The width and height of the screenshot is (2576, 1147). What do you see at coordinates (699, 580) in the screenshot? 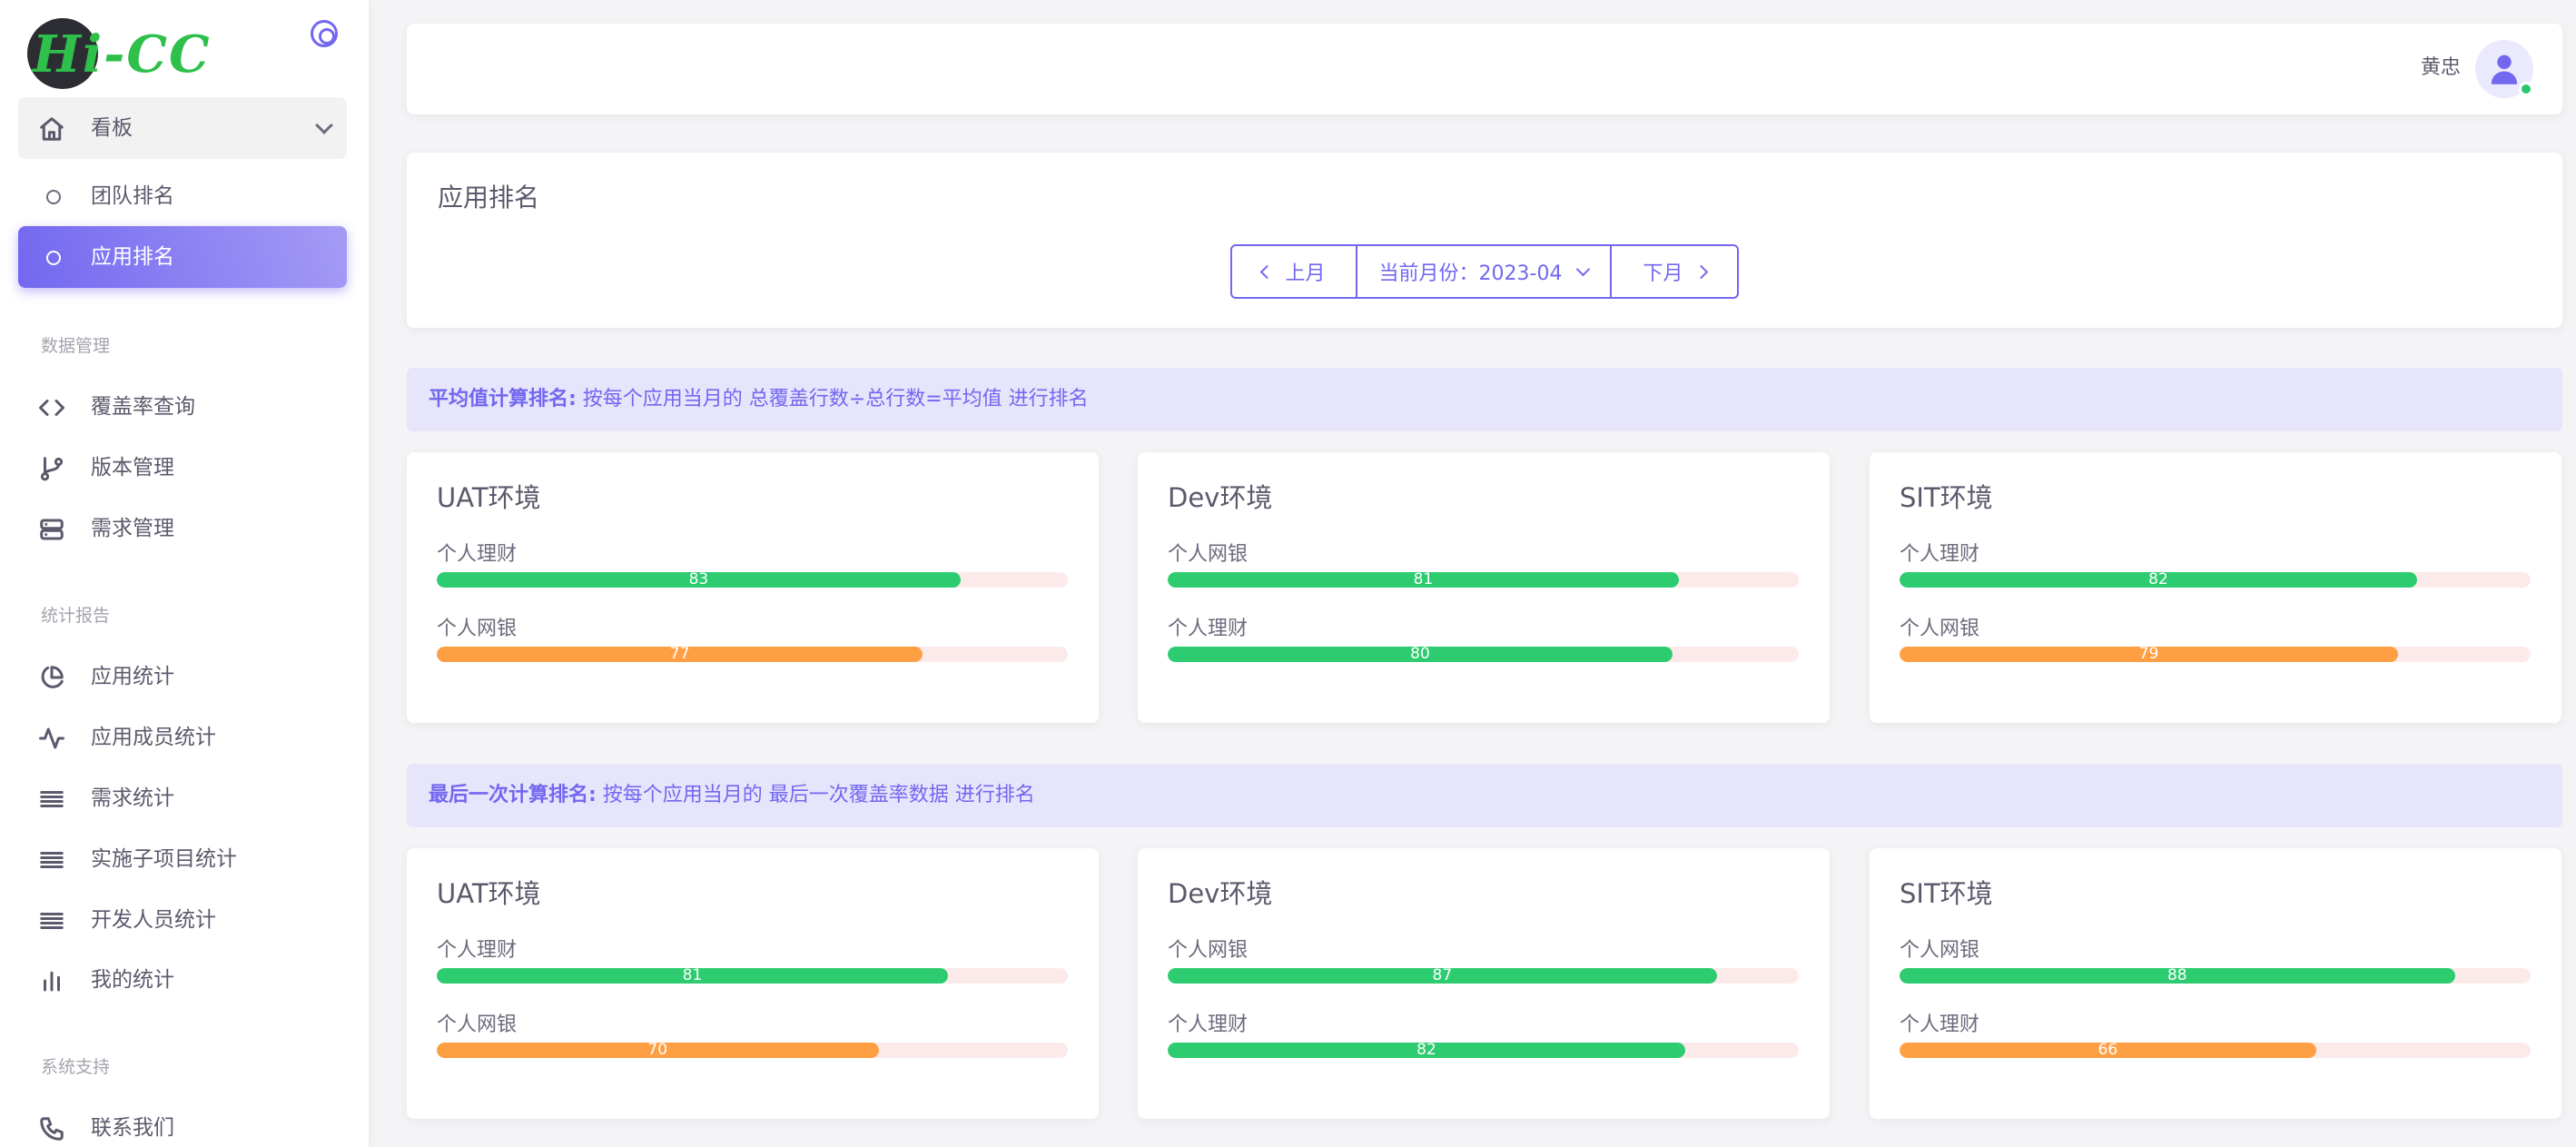
I see `progress-bar: 83` at bounding box center [699, 580].